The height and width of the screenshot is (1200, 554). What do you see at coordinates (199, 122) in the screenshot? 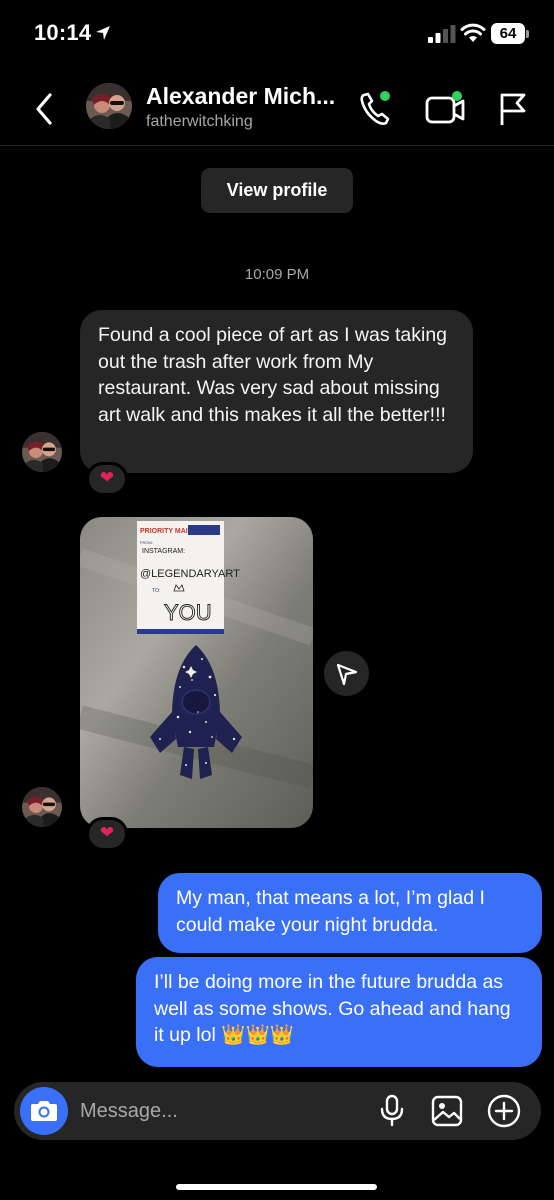
I see `contact-username: fatherwitchking` at bounding box center [199, 122].